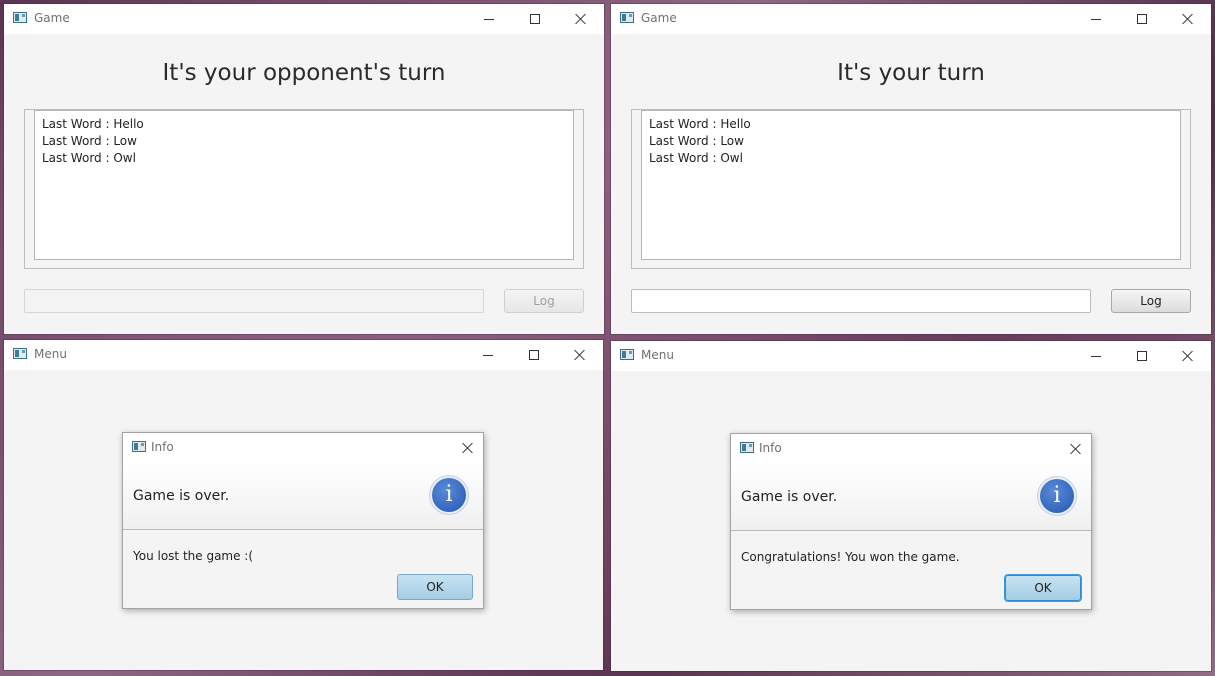 The height and width of the screenshot is (676, 1215). Describe the element at coordinates (911, 73) in the screenshot. I see `turn-heading: It's your turn` at that location.